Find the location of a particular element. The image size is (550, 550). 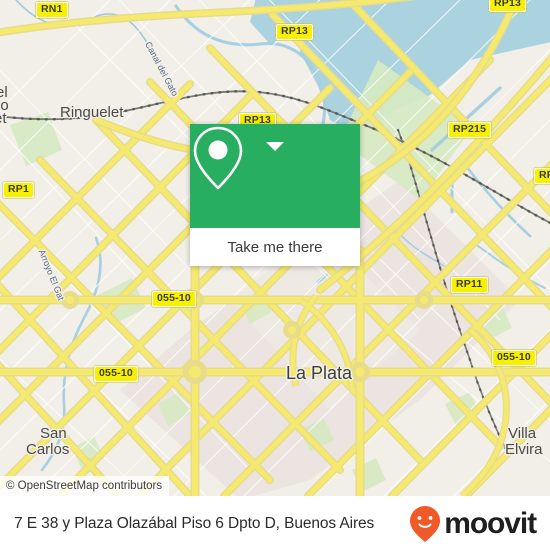

take-me-there-label: Take me there is located at coordinates (275, 247).